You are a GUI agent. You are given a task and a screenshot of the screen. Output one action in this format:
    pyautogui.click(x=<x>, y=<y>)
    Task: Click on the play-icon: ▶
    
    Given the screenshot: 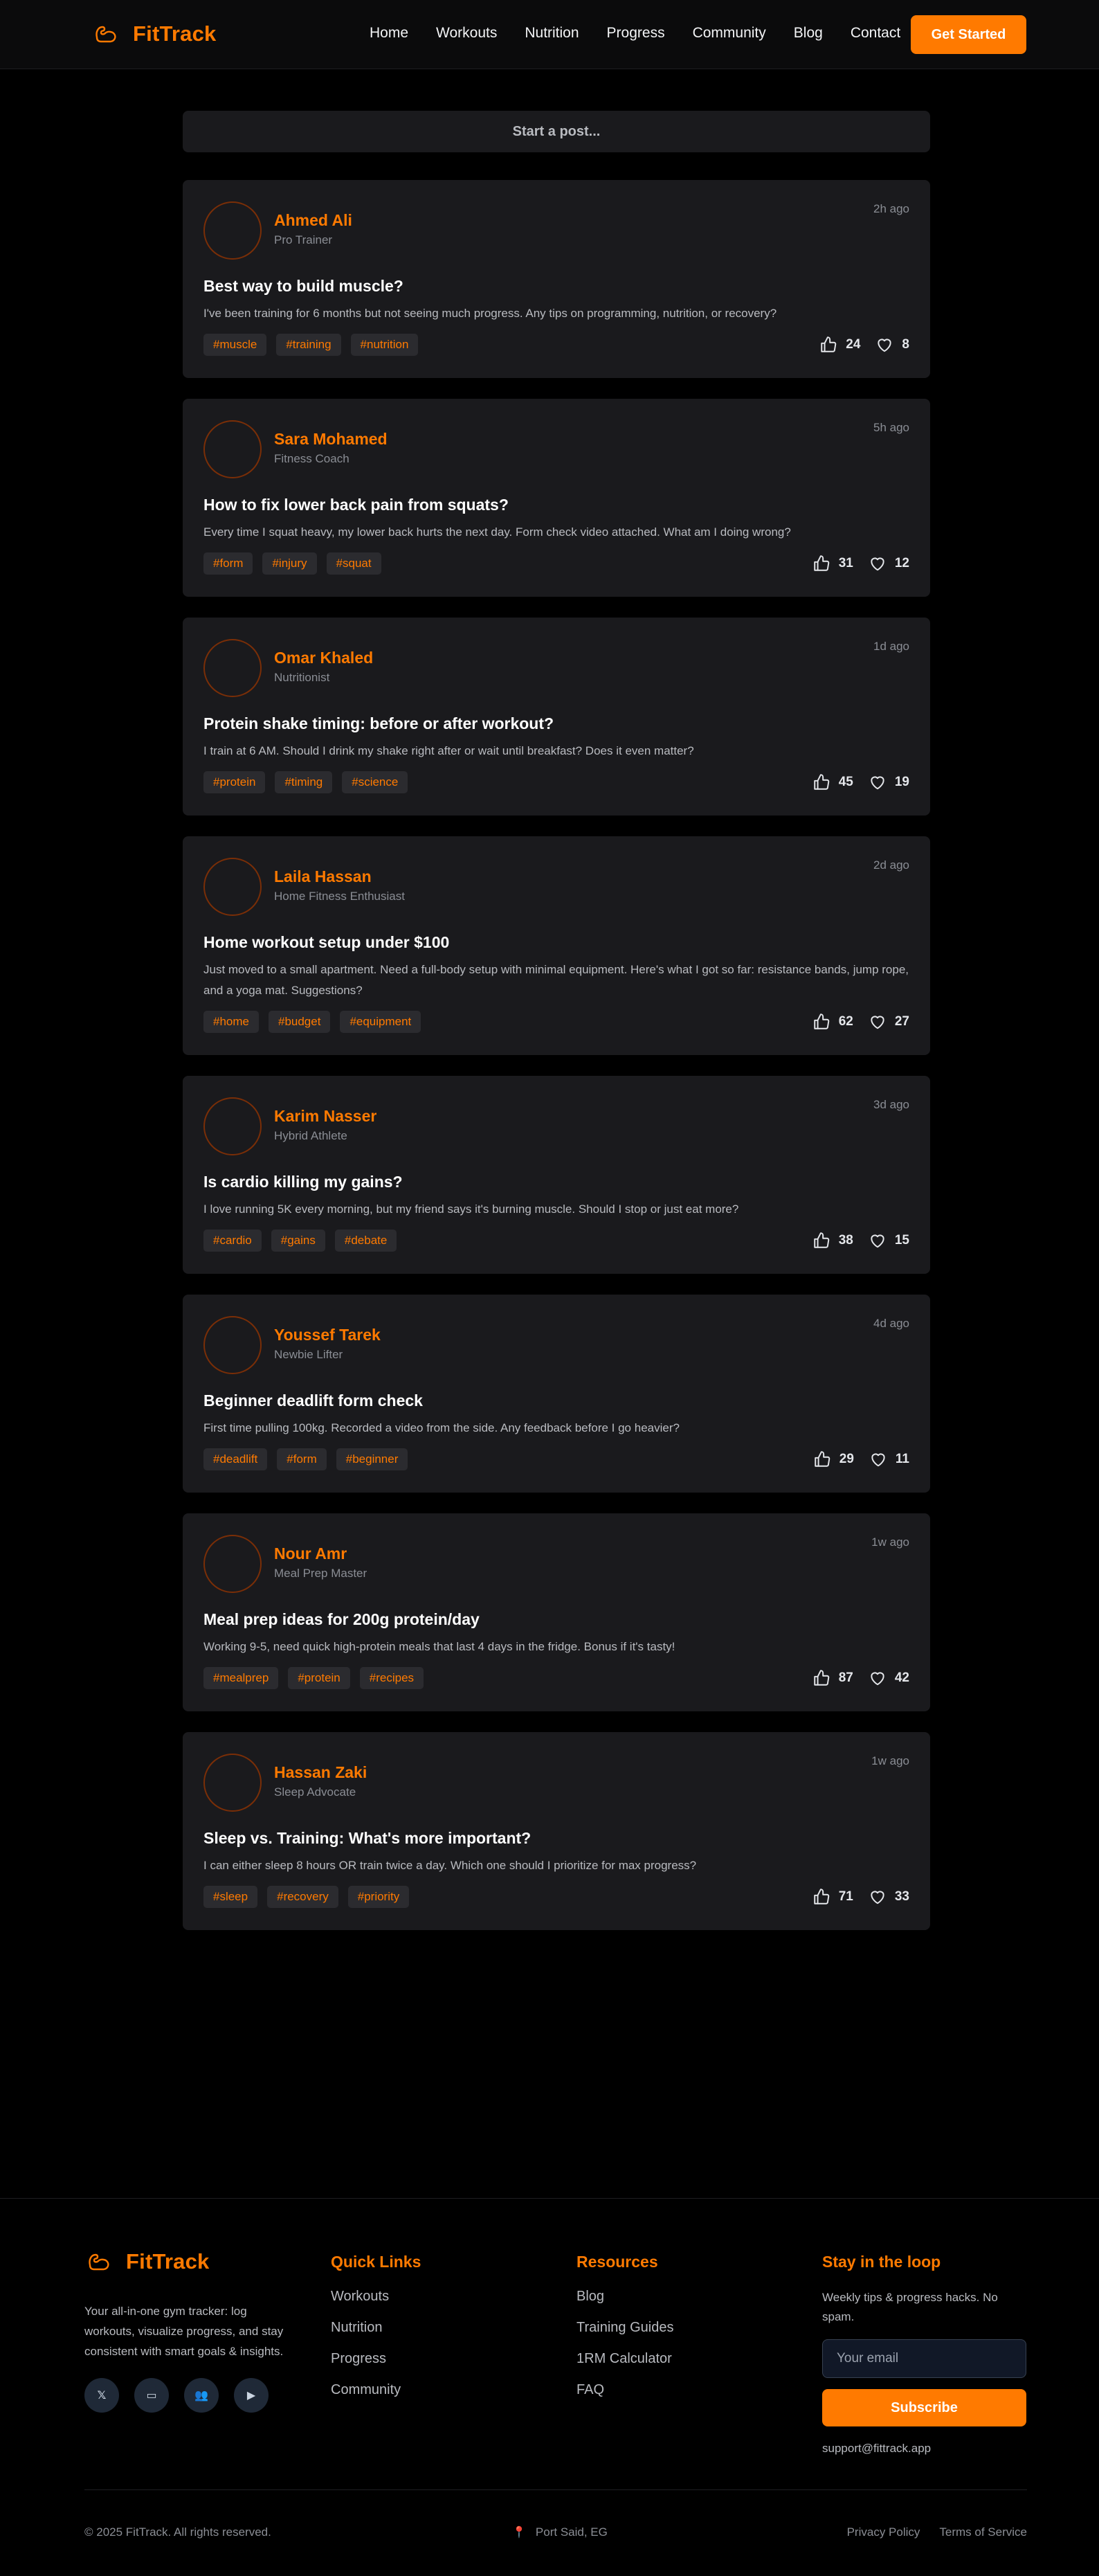 What is the action you would take?
    pyautogui.click(x=251, y=2395)
    